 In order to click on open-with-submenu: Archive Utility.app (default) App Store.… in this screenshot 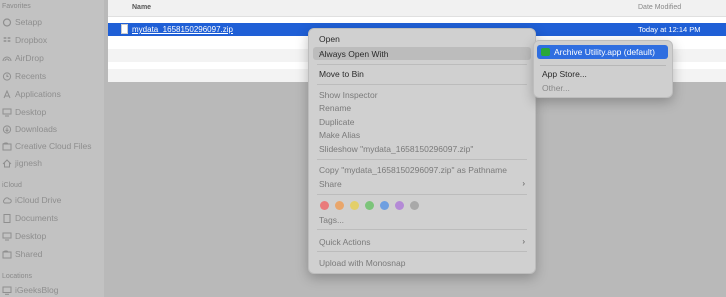, I will do `click(603, 69)`.